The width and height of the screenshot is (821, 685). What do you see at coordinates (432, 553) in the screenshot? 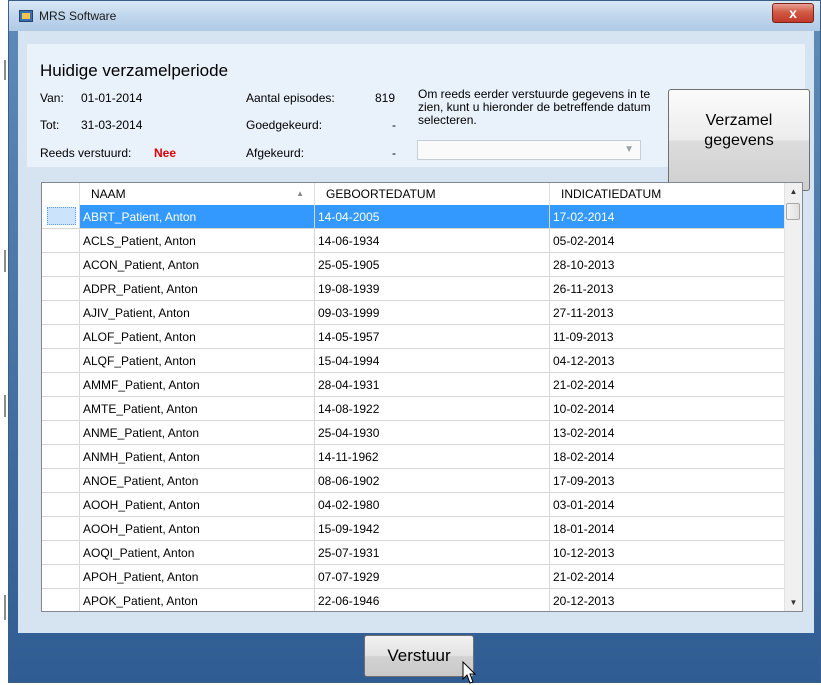
I see `birthdate-cell: 25-07-1931` at bounding box center [432, 553].